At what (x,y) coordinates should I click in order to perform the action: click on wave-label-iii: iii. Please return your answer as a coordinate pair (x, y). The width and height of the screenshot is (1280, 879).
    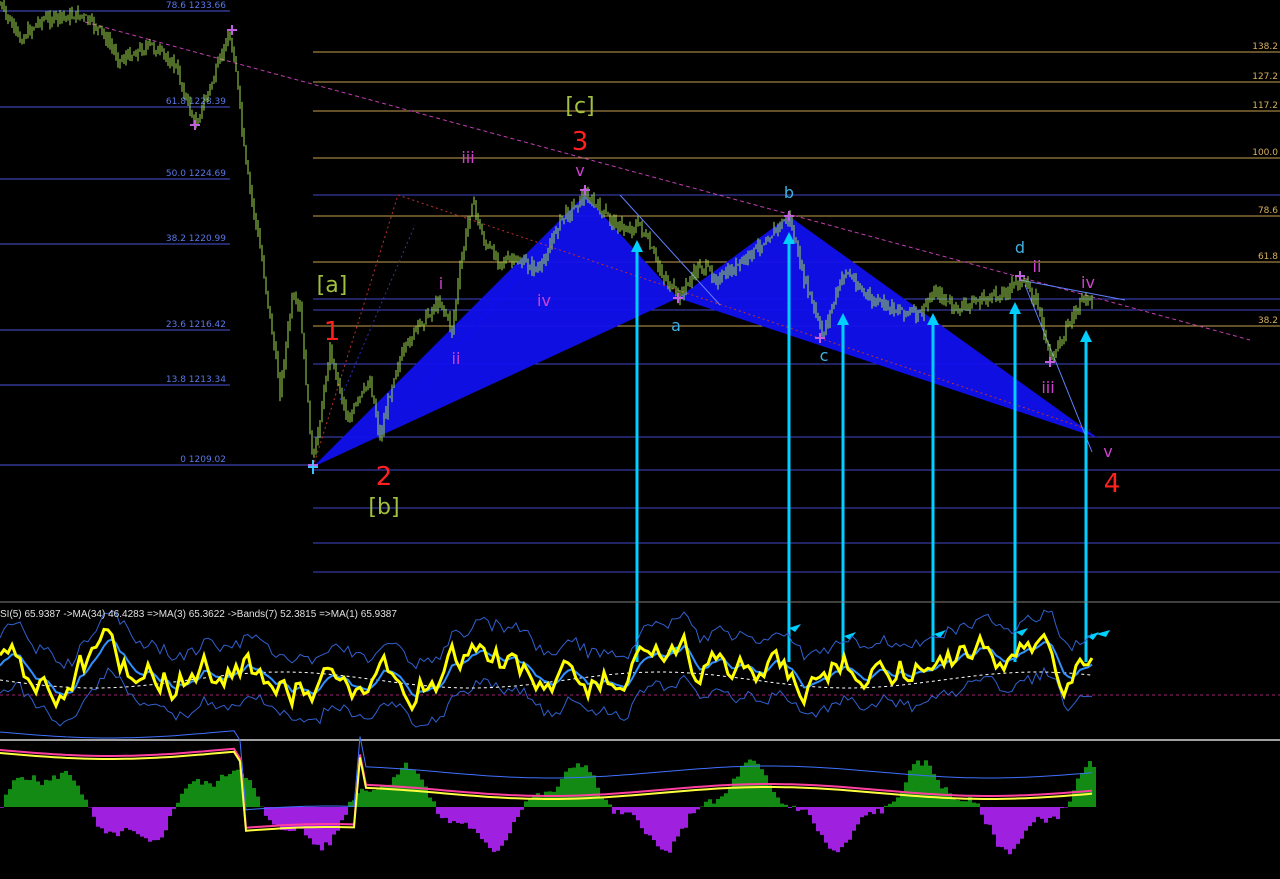
    Looking at the image, I should click on (467, 157).